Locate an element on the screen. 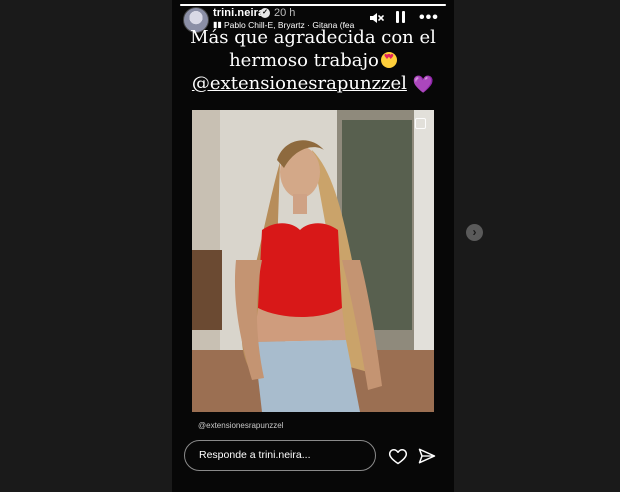 The image size is (620, 492). caption-line-2: hermoso trabajo is located at coordinates (313, 60).